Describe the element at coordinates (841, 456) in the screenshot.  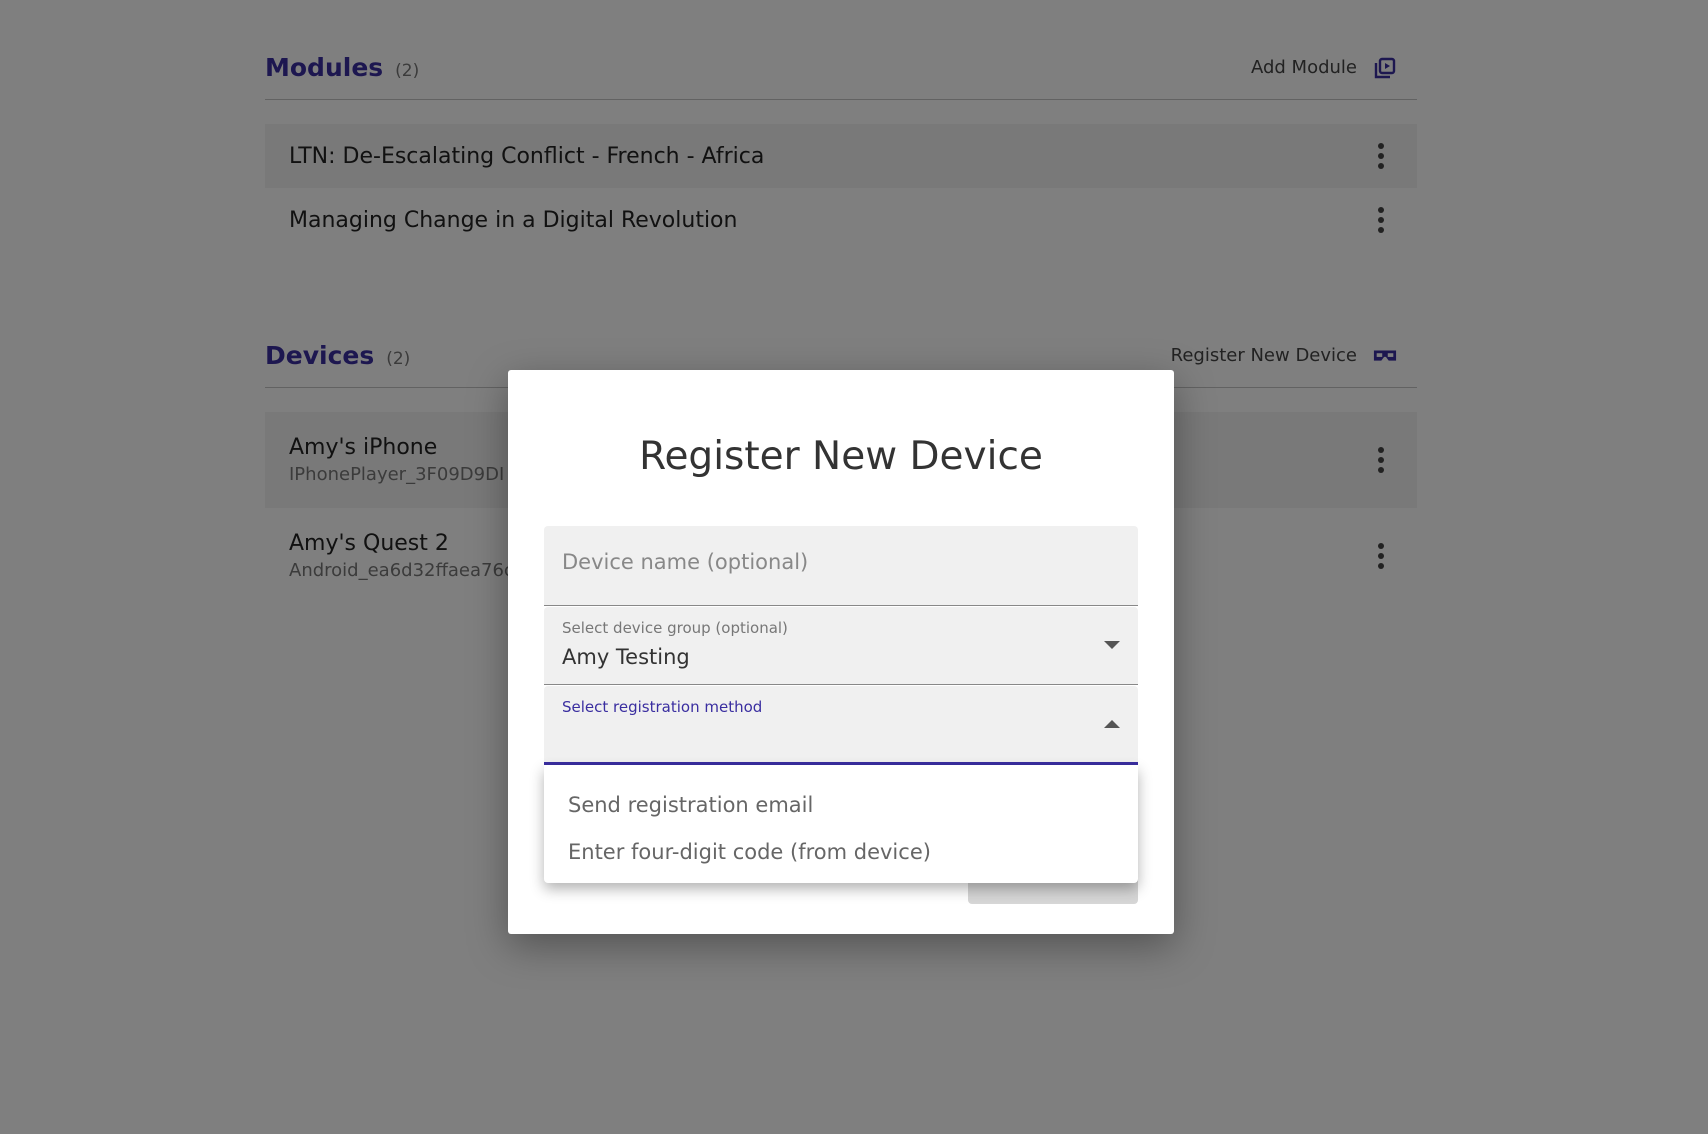
I see `dialog-title: Register New Device` at that location.